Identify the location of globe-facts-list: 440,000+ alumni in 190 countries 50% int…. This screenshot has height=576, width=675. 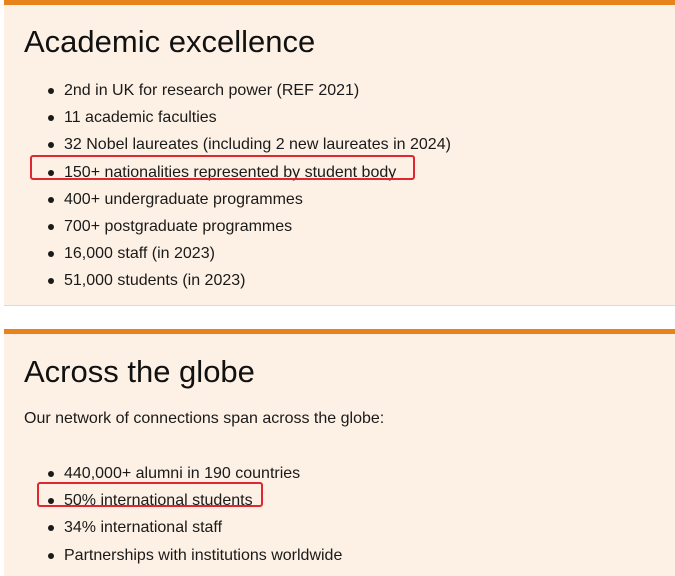
(173, 514).